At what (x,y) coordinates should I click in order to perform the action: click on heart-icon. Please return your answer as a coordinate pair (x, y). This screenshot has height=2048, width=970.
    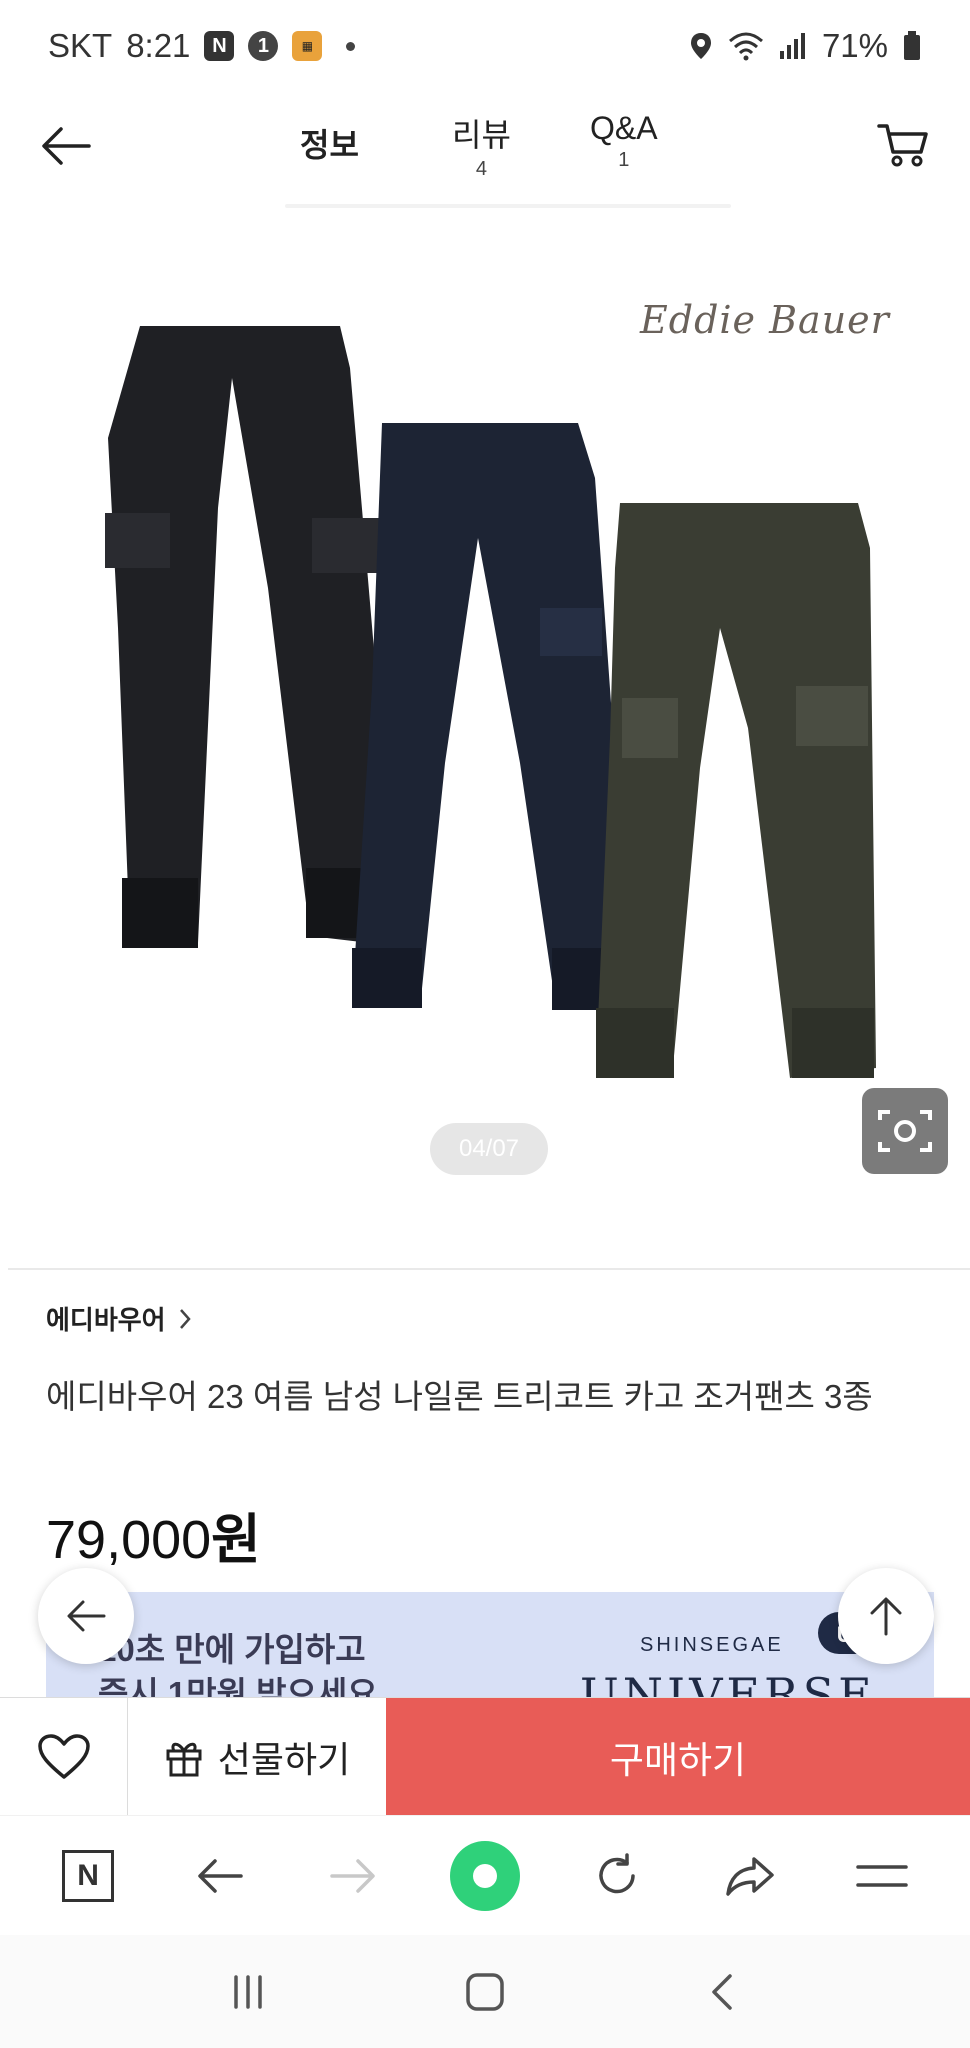
    Looking at the image, I should click on (63, 1756).